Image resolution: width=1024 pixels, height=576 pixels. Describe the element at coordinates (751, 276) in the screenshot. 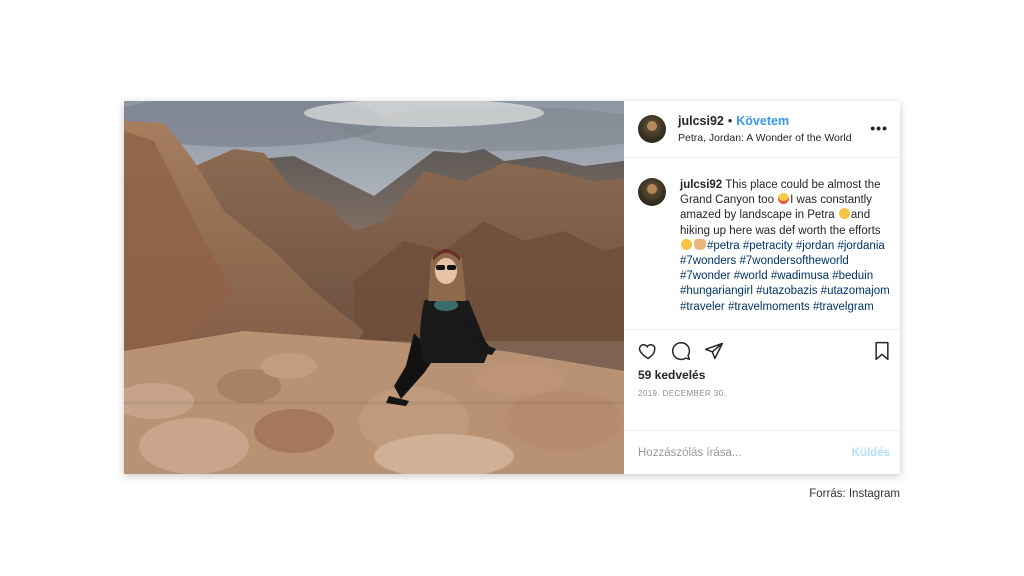

I see `hashtag-link: #world` at that location.